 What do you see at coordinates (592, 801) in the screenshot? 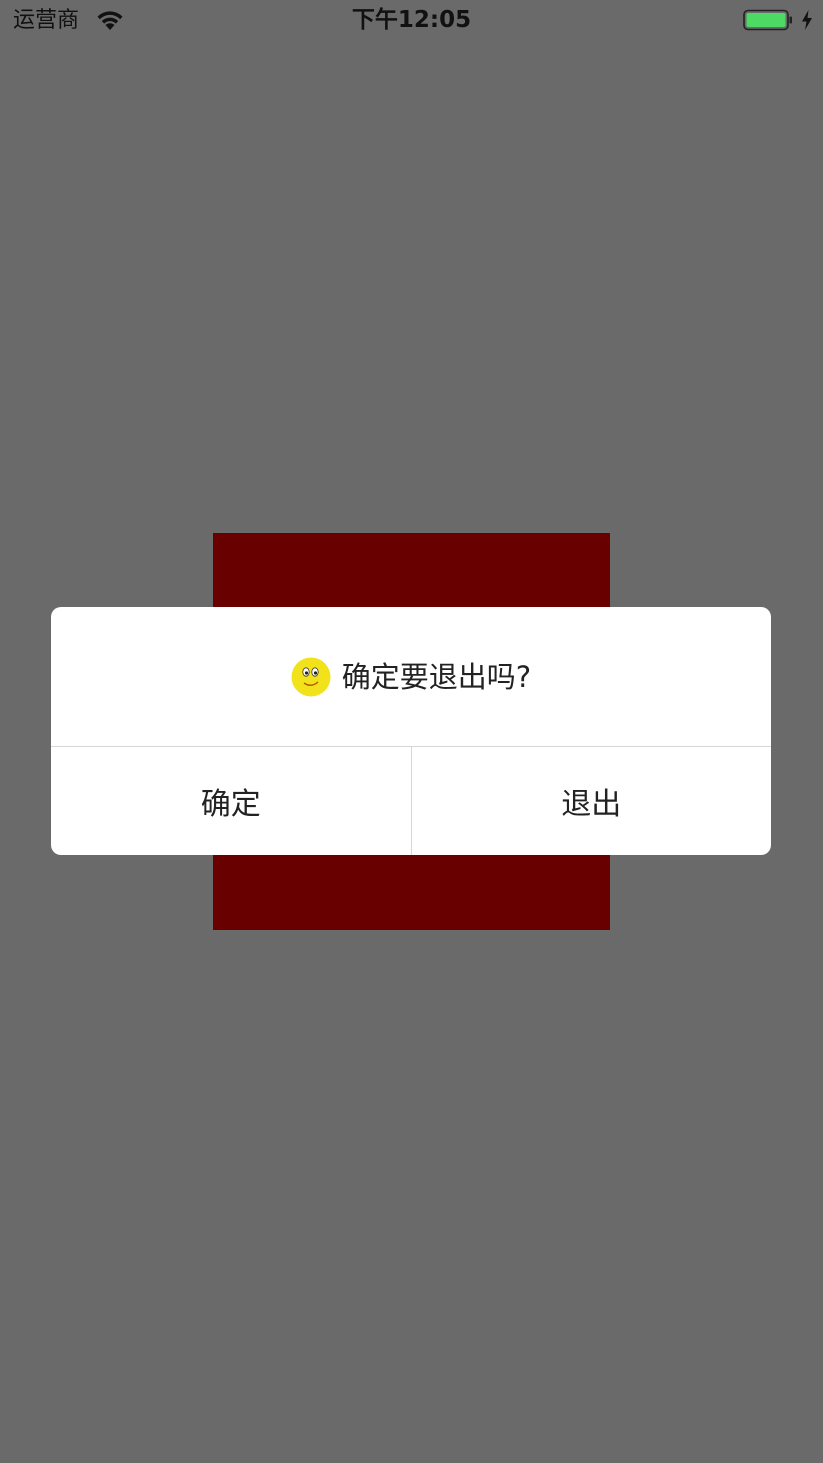
I see `exit-button: 退出` at bounding box center [592, 801].